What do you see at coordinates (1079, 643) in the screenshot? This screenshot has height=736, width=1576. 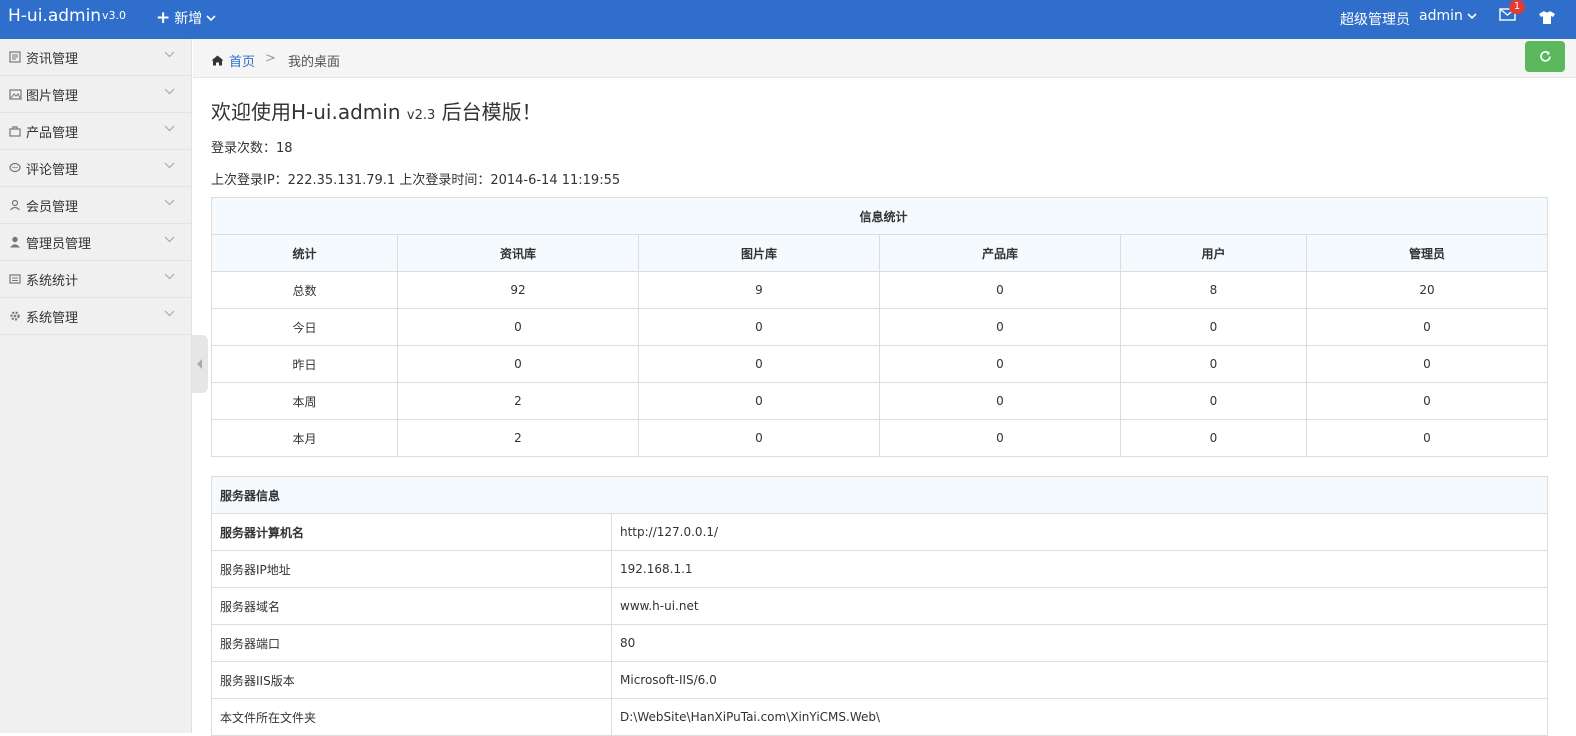 I see `table-cell: 80` at bounding box center [1079, 643].